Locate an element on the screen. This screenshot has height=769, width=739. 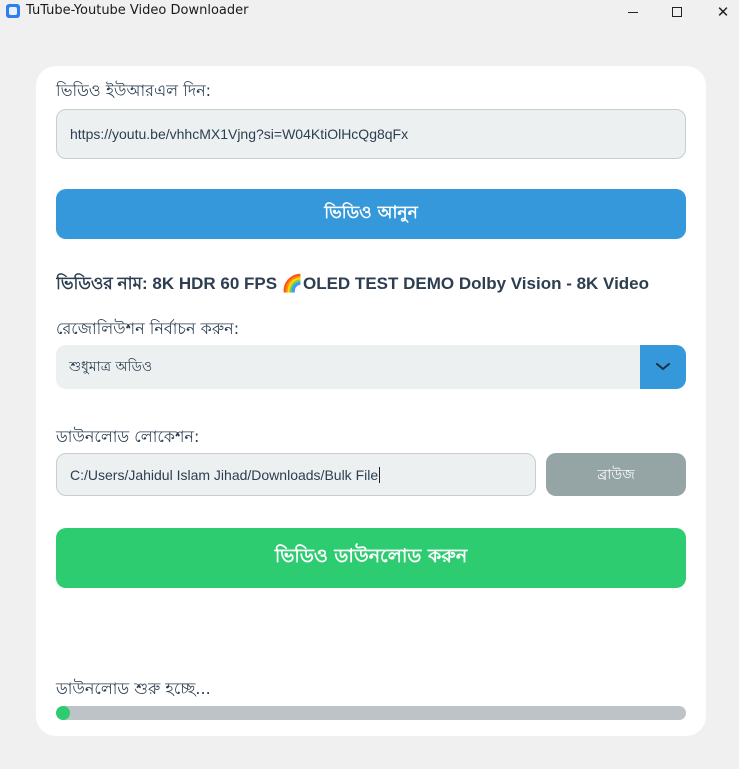
fetch-video-button: ভিডিও আনুন is located at coordinates (371, 214).